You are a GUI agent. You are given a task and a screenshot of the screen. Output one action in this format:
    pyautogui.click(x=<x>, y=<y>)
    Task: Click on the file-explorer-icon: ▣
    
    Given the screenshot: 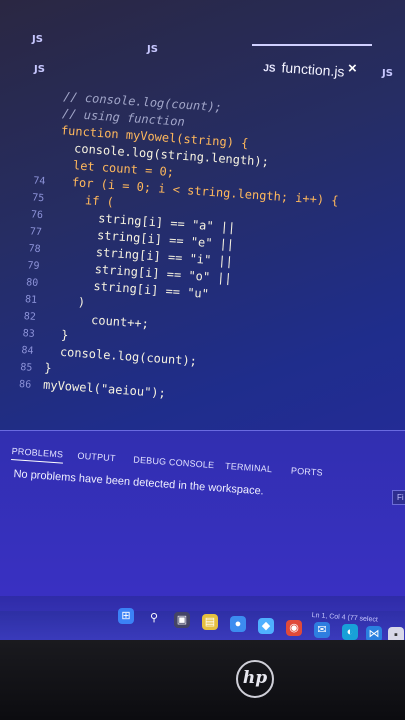 What is the action you would take?
    pyautogui.click(x=182, y=620)
    